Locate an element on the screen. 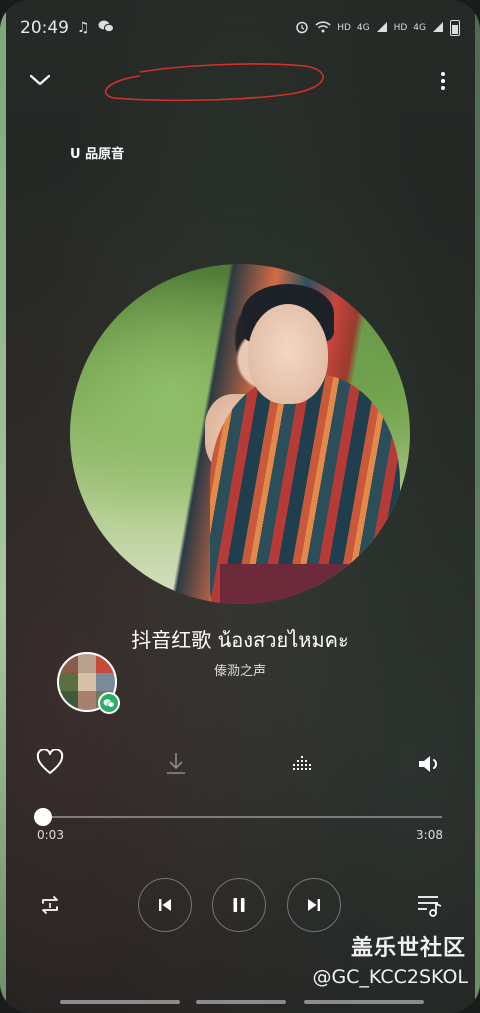 This screenshot has height=1013, width=480. volume-button is located at coordinates (430, 764).